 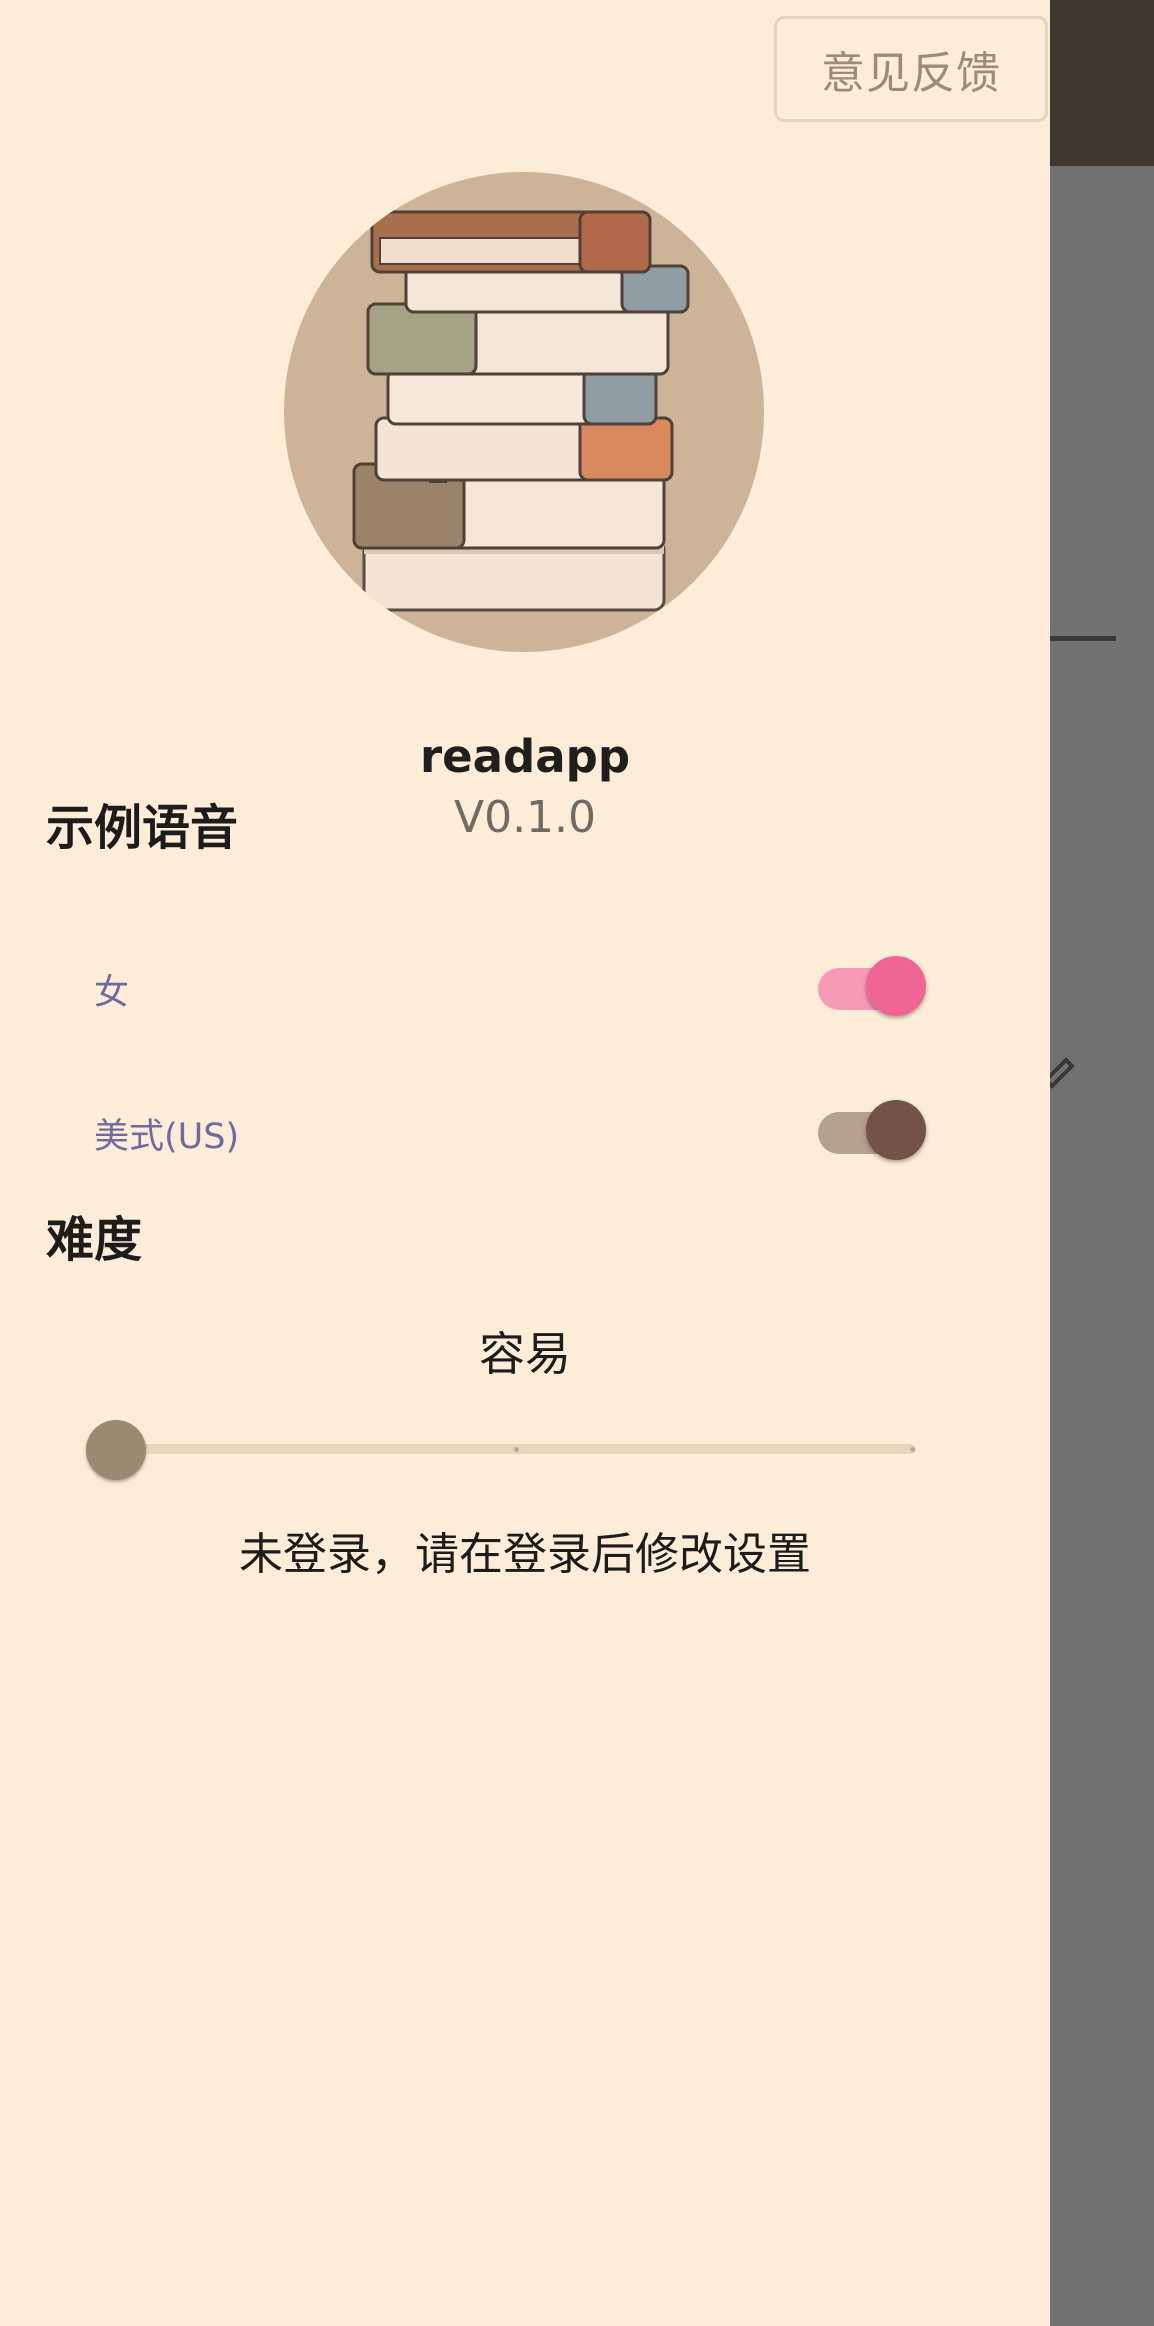 I want to click on voice-female-toggle, so click(x=873, y=988).